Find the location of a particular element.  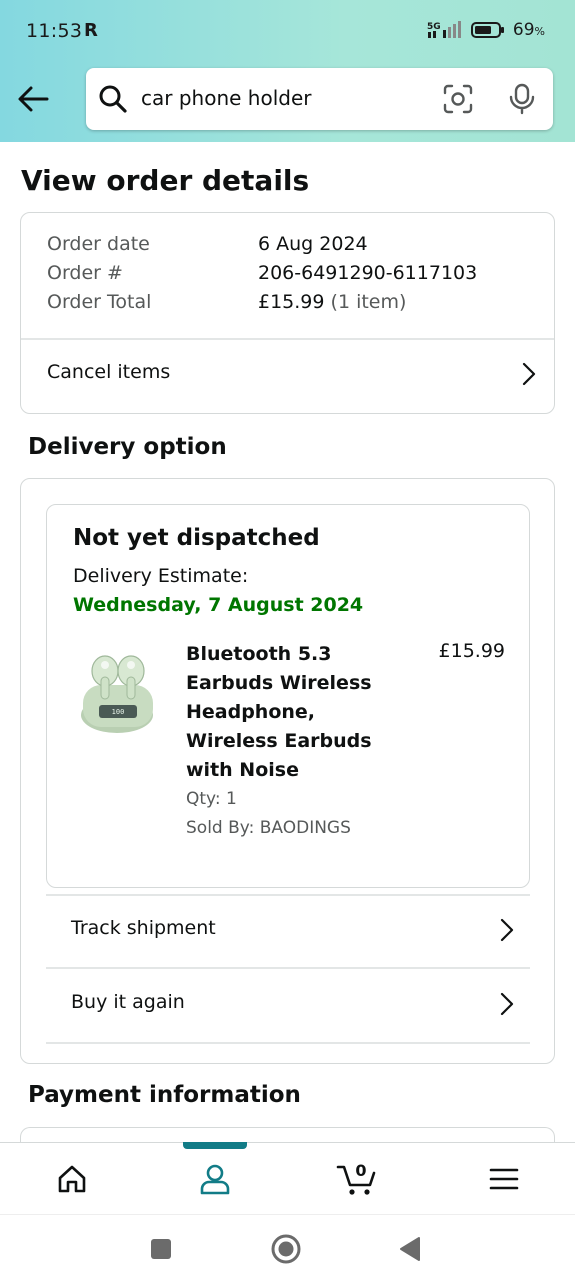

signal-icon: 5G is located at coordinates (444, 29).